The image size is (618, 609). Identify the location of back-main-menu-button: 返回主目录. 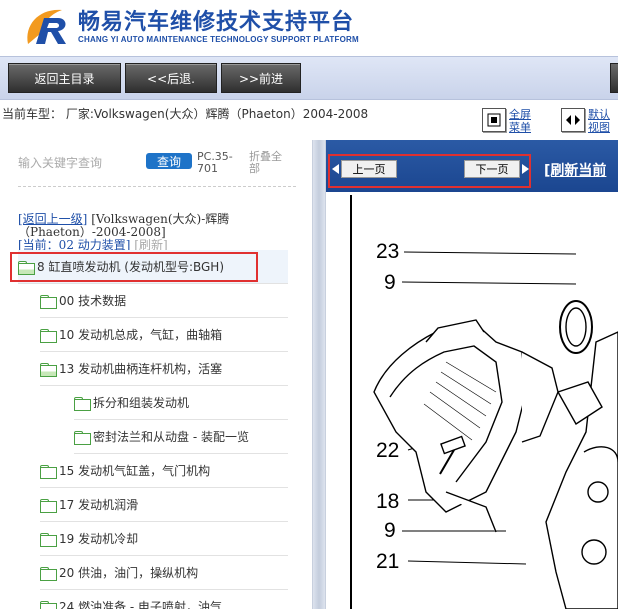
(64, 78).